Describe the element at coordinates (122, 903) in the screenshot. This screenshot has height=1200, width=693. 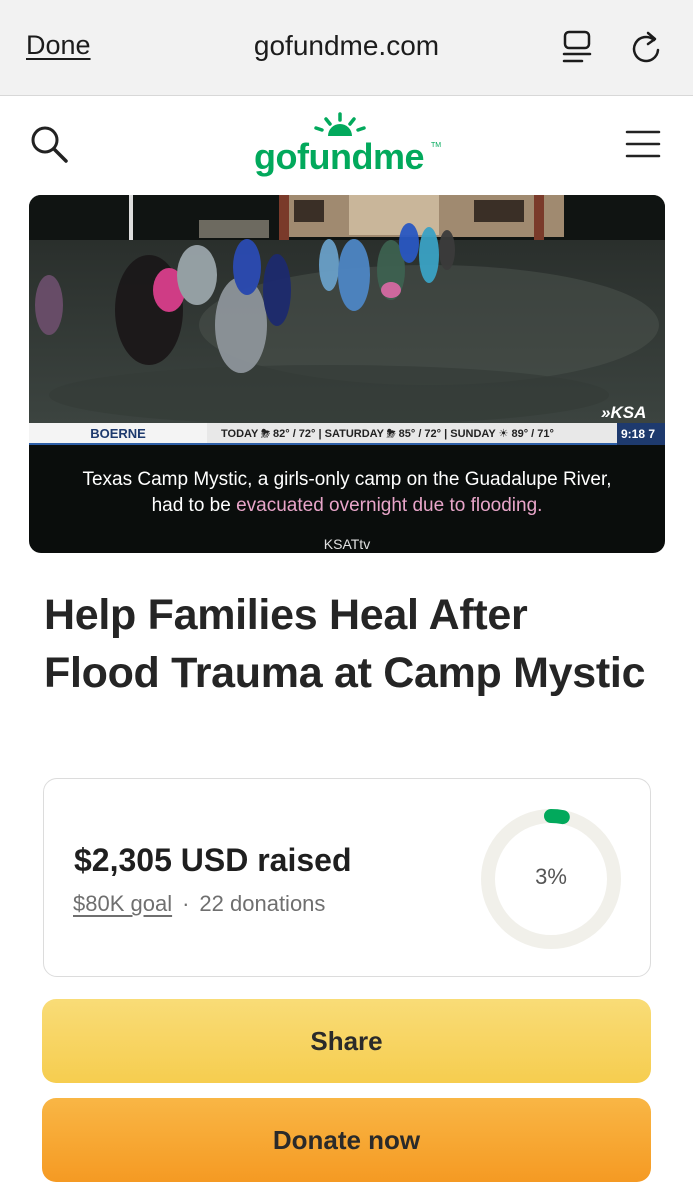
I see `goal-link: $80K goal` at that location.